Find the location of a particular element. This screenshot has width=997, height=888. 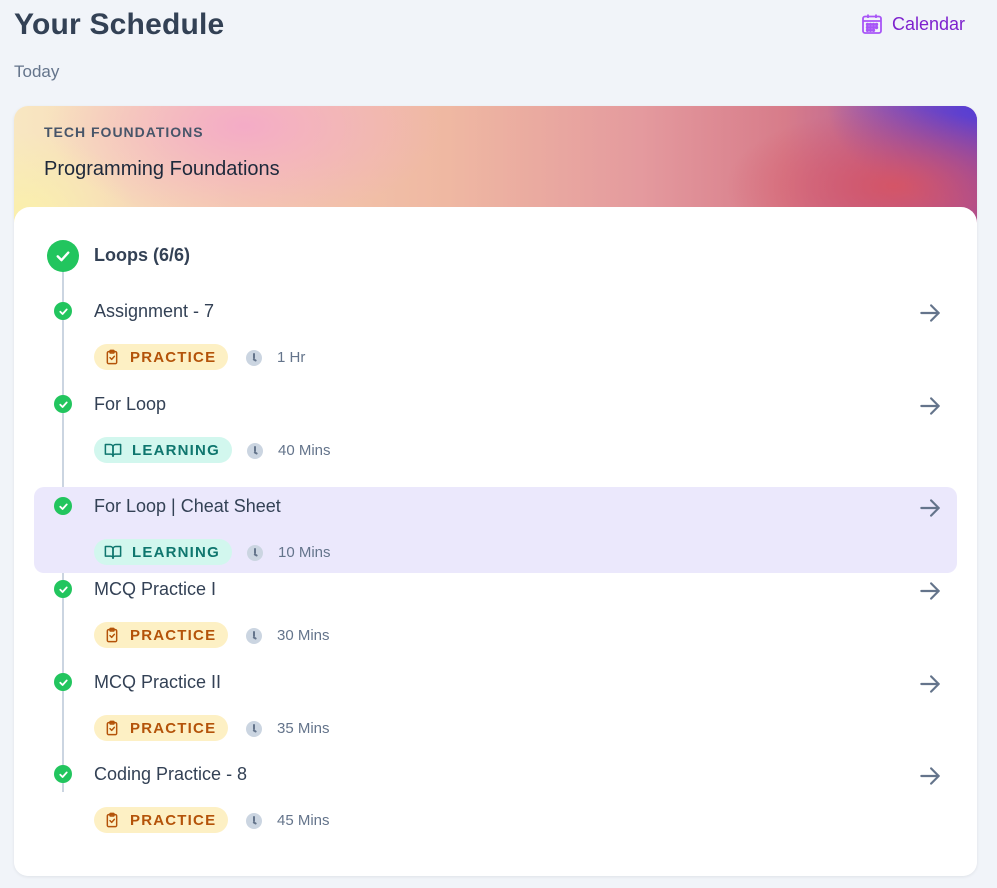

schedule-item-title: Coding Practice - 8 is located at coordinates (171, 774).